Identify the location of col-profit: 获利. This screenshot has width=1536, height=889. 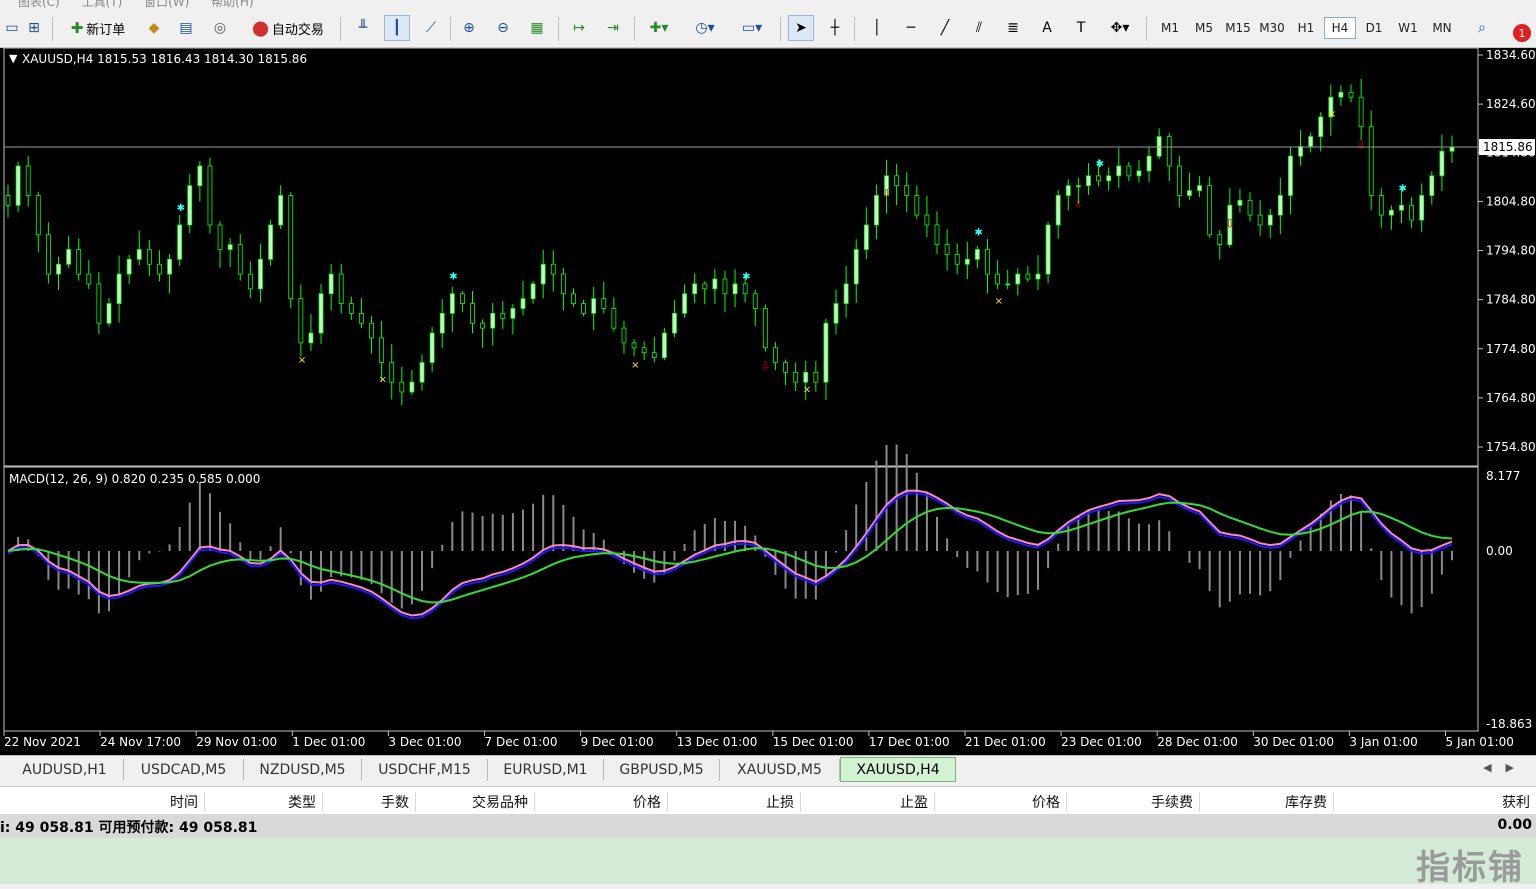
(1435, 802).